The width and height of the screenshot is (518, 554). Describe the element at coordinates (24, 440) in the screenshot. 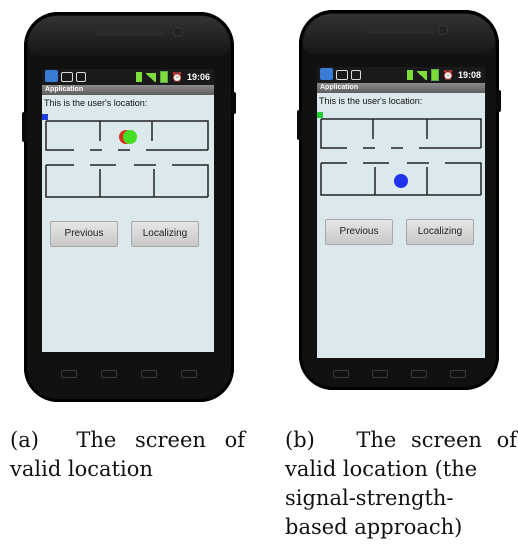

I see `caption-a-label: (a)` at that location.